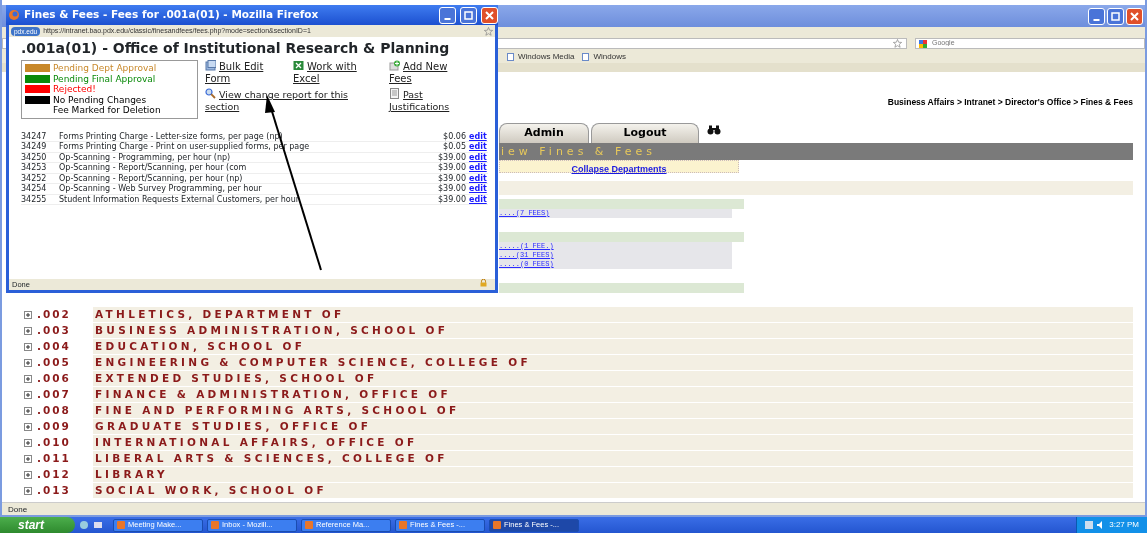 This screenshot has height=533, width=1147. What do you see at coordinates (242, 199) in the screenshot?
I see `fee-description: Student Information Requests External Customers, per hour` at bounding box center [242, 199].